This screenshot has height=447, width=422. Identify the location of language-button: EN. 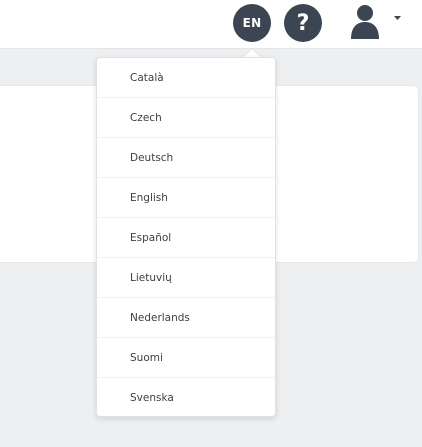
(252, 23).